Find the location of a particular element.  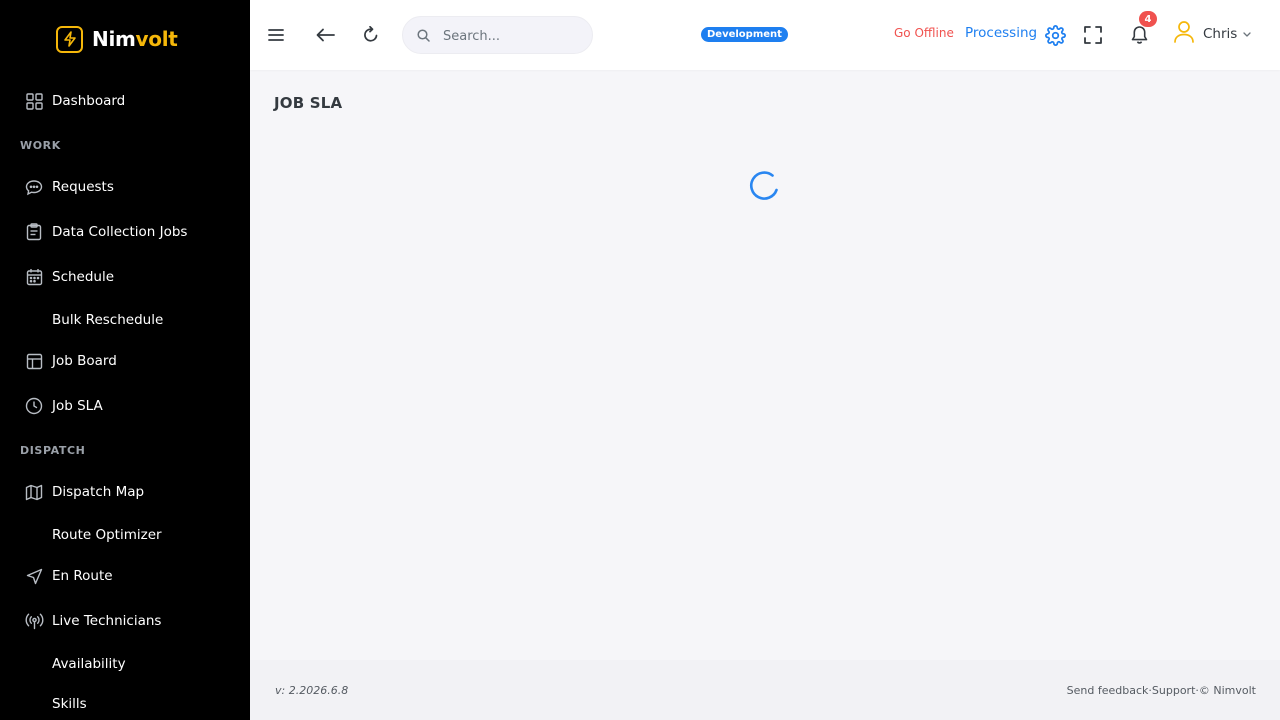

sidebar-item-label: Route Optimizer is located at coordinates (107, 535).